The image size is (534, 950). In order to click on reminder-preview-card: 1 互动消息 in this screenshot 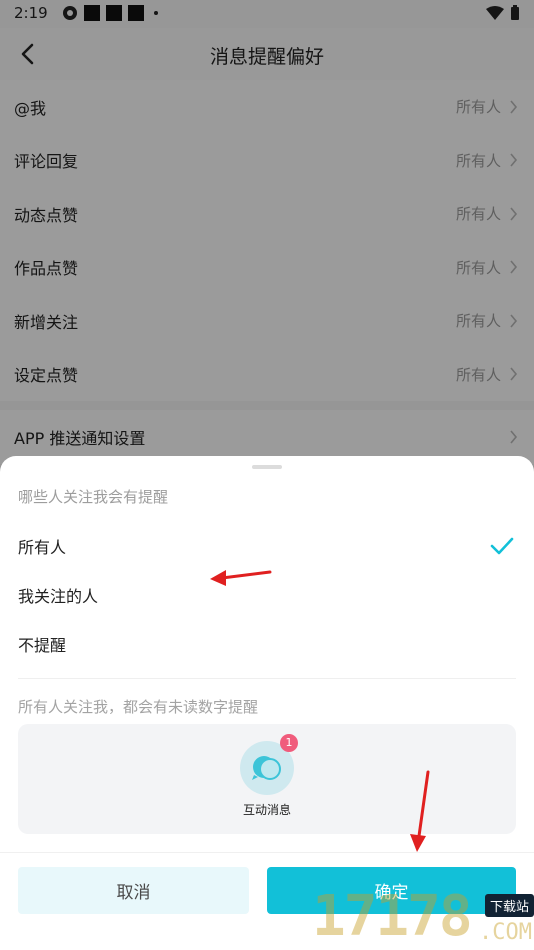, I will do `click(267, 779)`.